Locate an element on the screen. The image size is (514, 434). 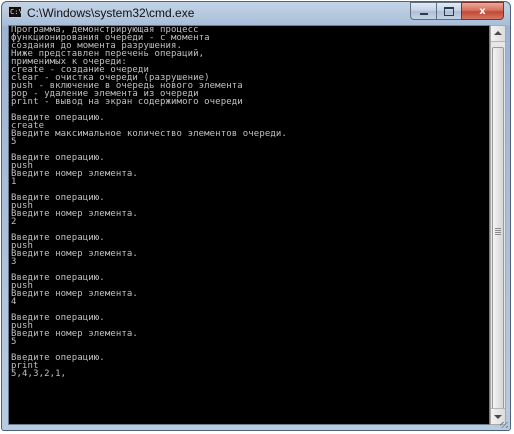
grip-icon is located at coordinates (498, 231).